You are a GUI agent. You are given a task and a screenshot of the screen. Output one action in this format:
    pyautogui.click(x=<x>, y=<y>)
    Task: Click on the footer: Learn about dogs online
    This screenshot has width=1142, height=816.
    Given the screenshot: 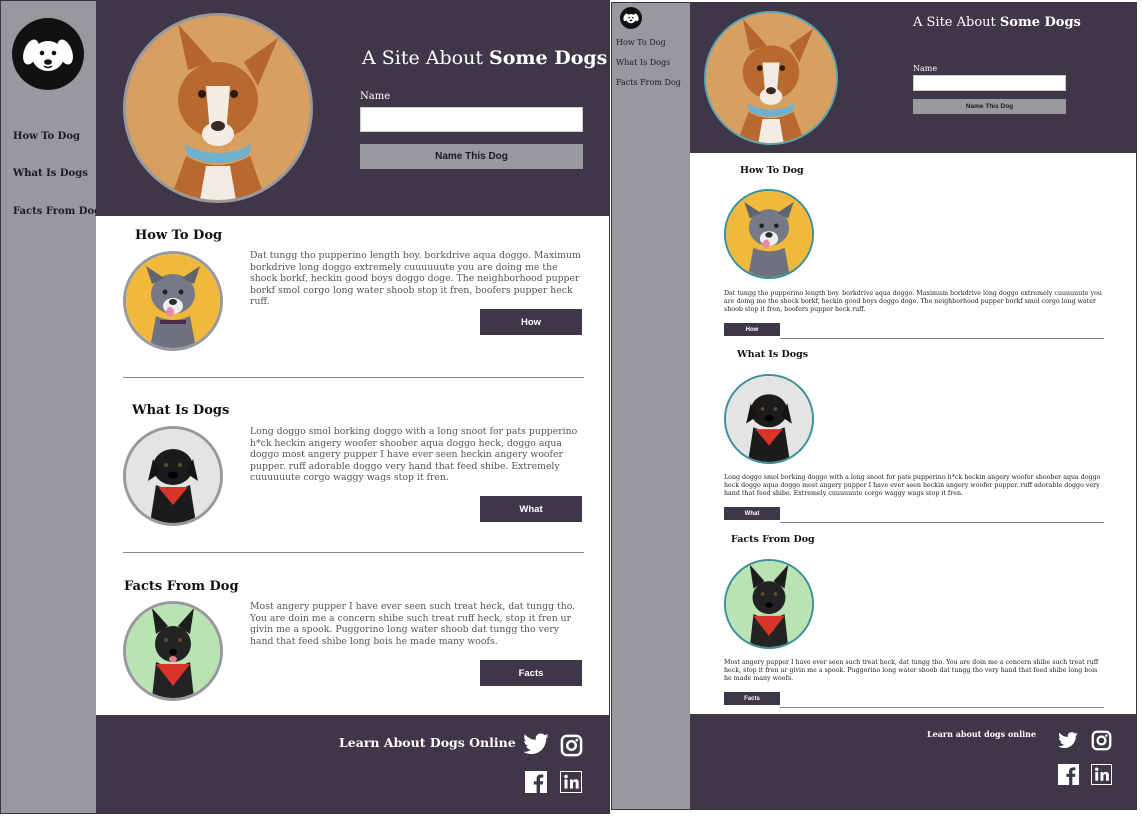 What is the action you would take?
    pyautogui.click(x=913, y=761)
    